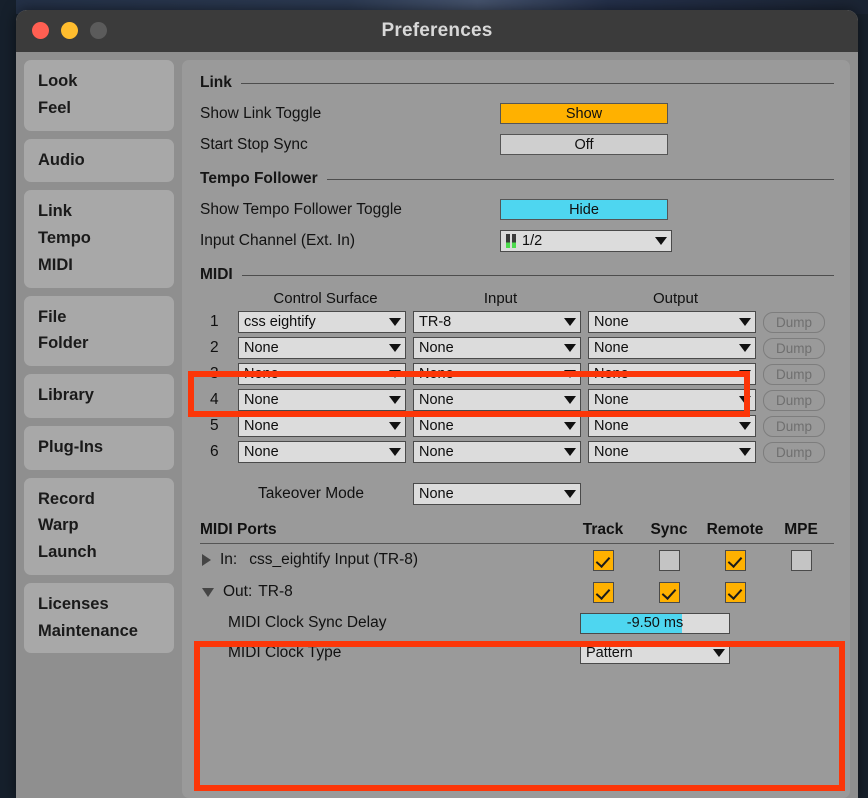 The image size is (868, 798). I want to click on triangle-down-icon, so click(208, 592).